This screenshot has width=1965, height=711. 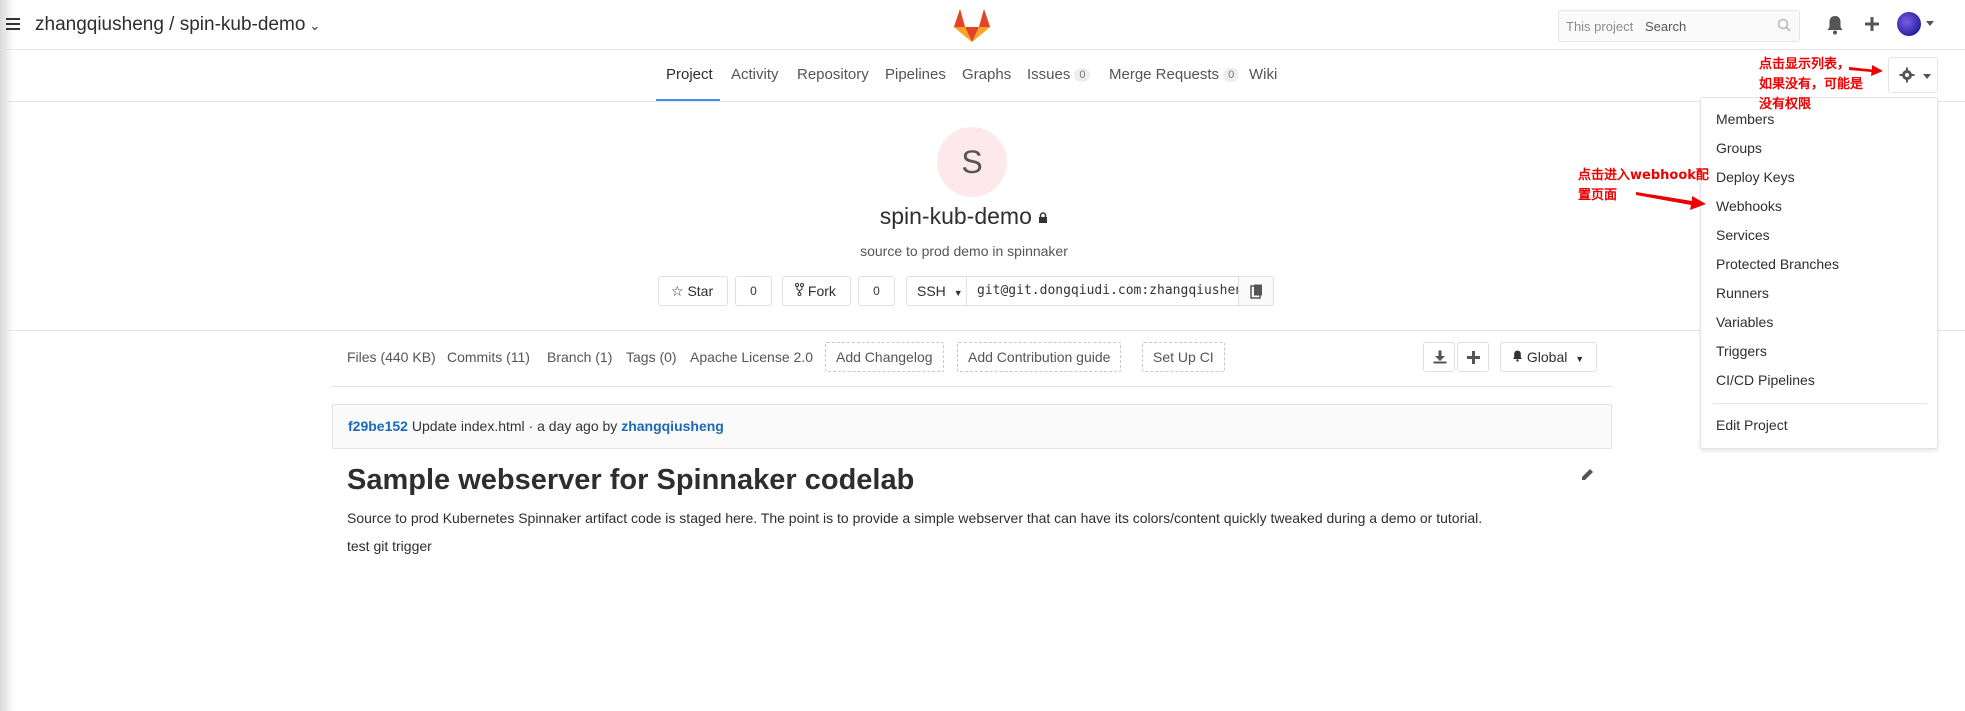 I want to click on readme-title: Sample webserver for Spinnaker codelab, so click(x=631, y=480).